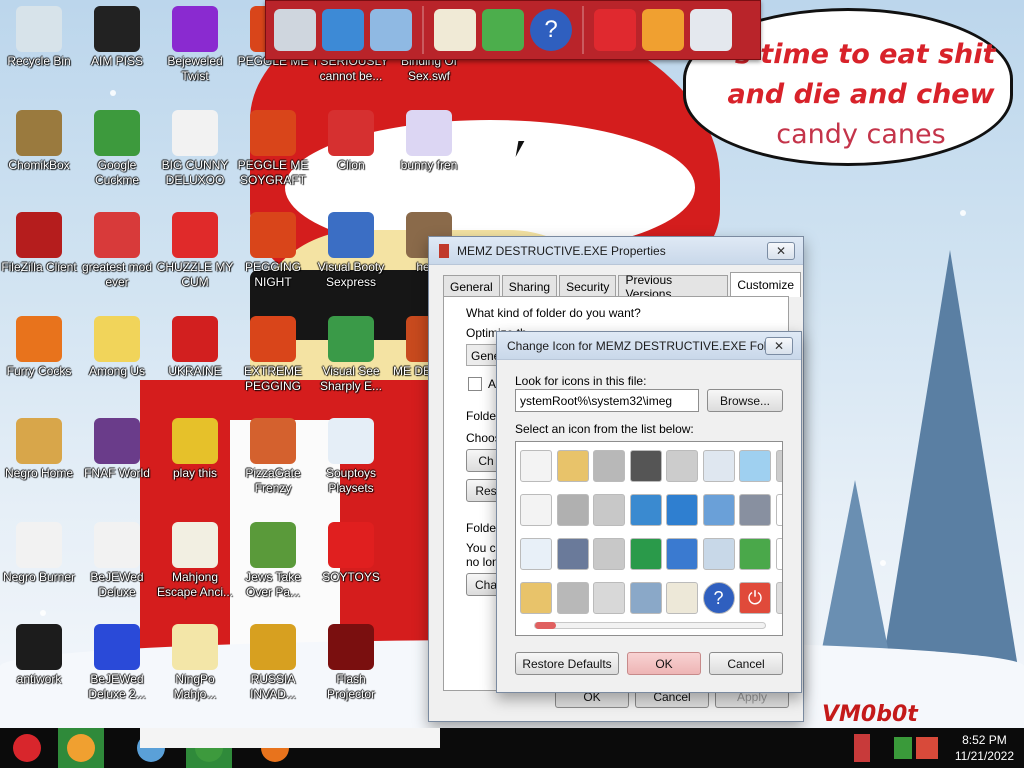 Image resolution: width=1024 pixels, height=768 pixels. Describe the element at coordinates (755, 466) in the screenshot. I see `monitor-icon` at that location.